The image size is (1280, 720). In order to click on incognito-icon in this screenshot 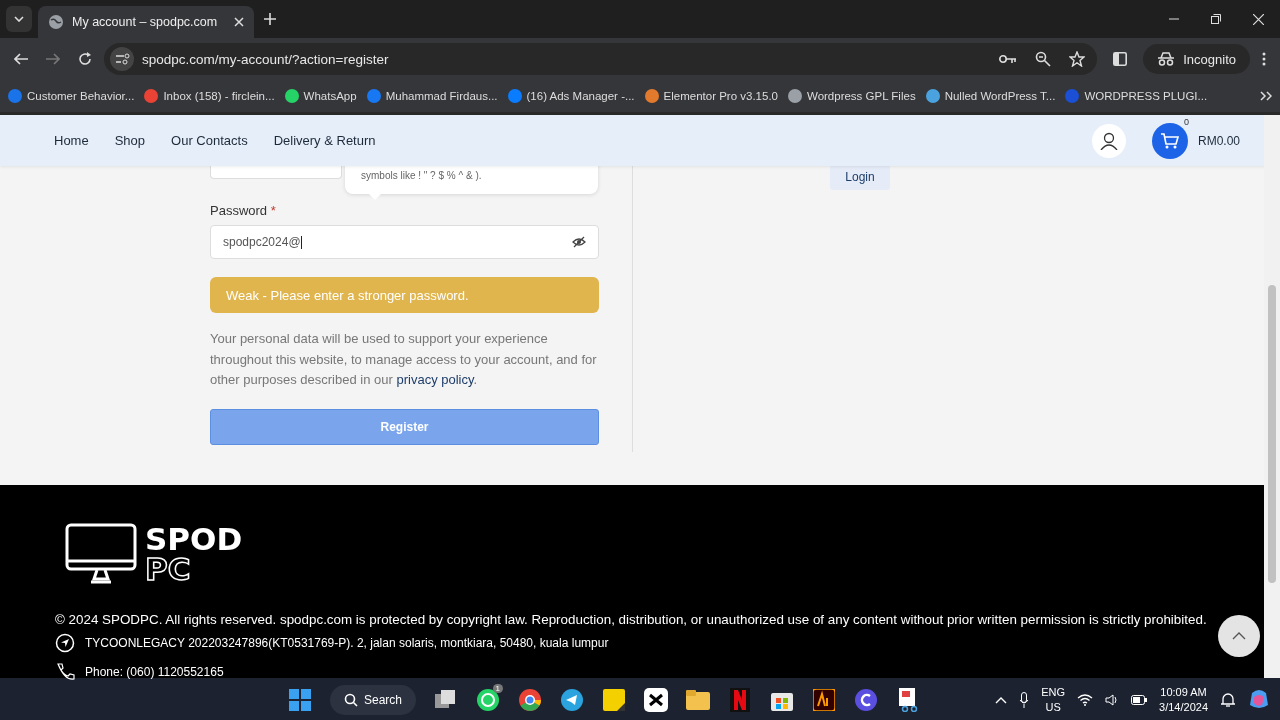, I will do `click(1166, 59)`.